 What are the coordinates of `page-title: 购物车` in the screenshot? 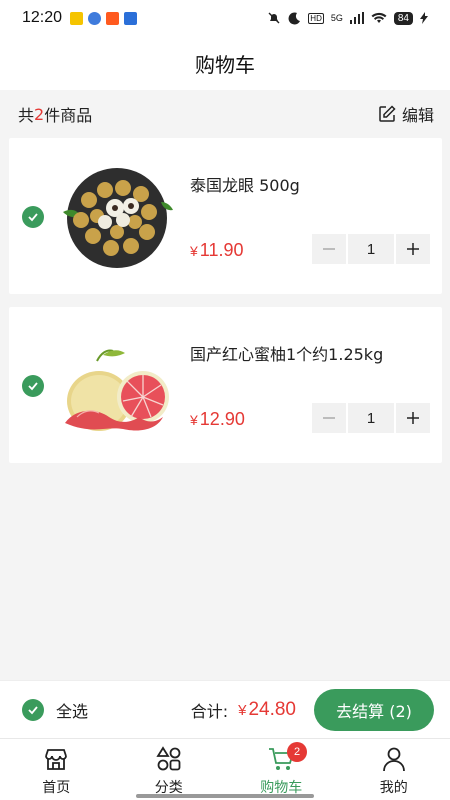 It's located at (225, 63).